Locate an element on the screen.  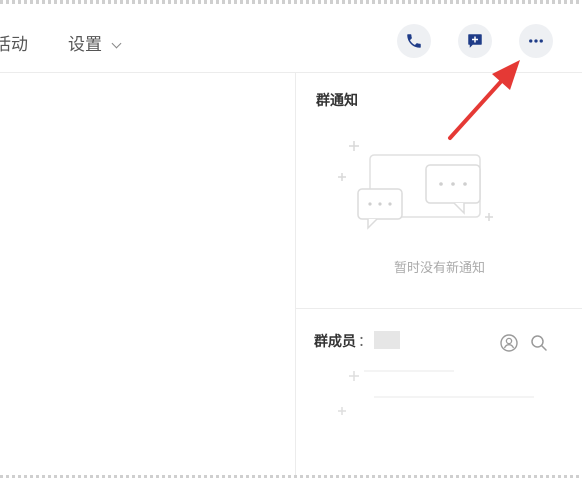
more-options-button is located at coordinates (536, 41).